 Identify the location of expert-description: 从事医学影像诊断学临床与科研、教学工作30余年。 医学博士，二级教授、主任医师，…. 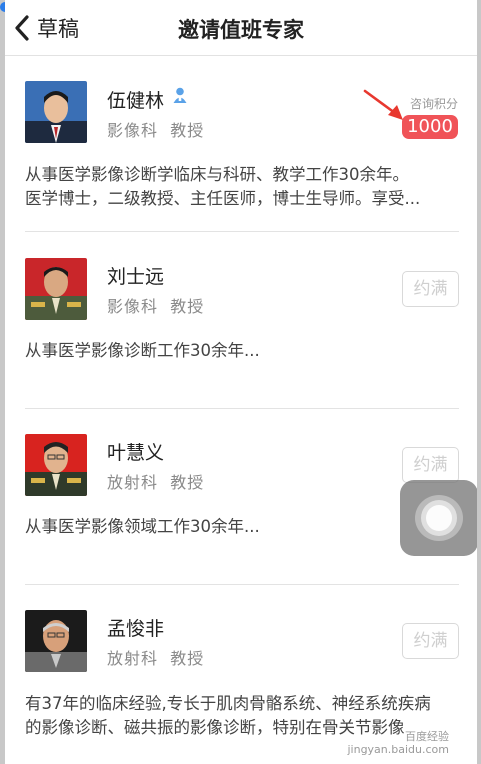
(223, 186).